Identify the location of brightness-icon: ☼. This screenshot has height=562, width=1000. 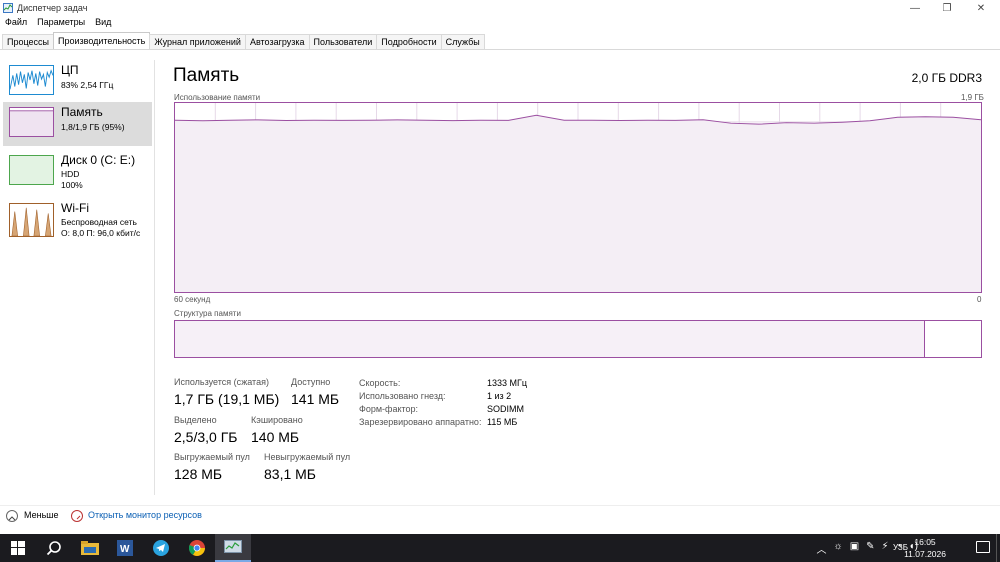
(838, 548).